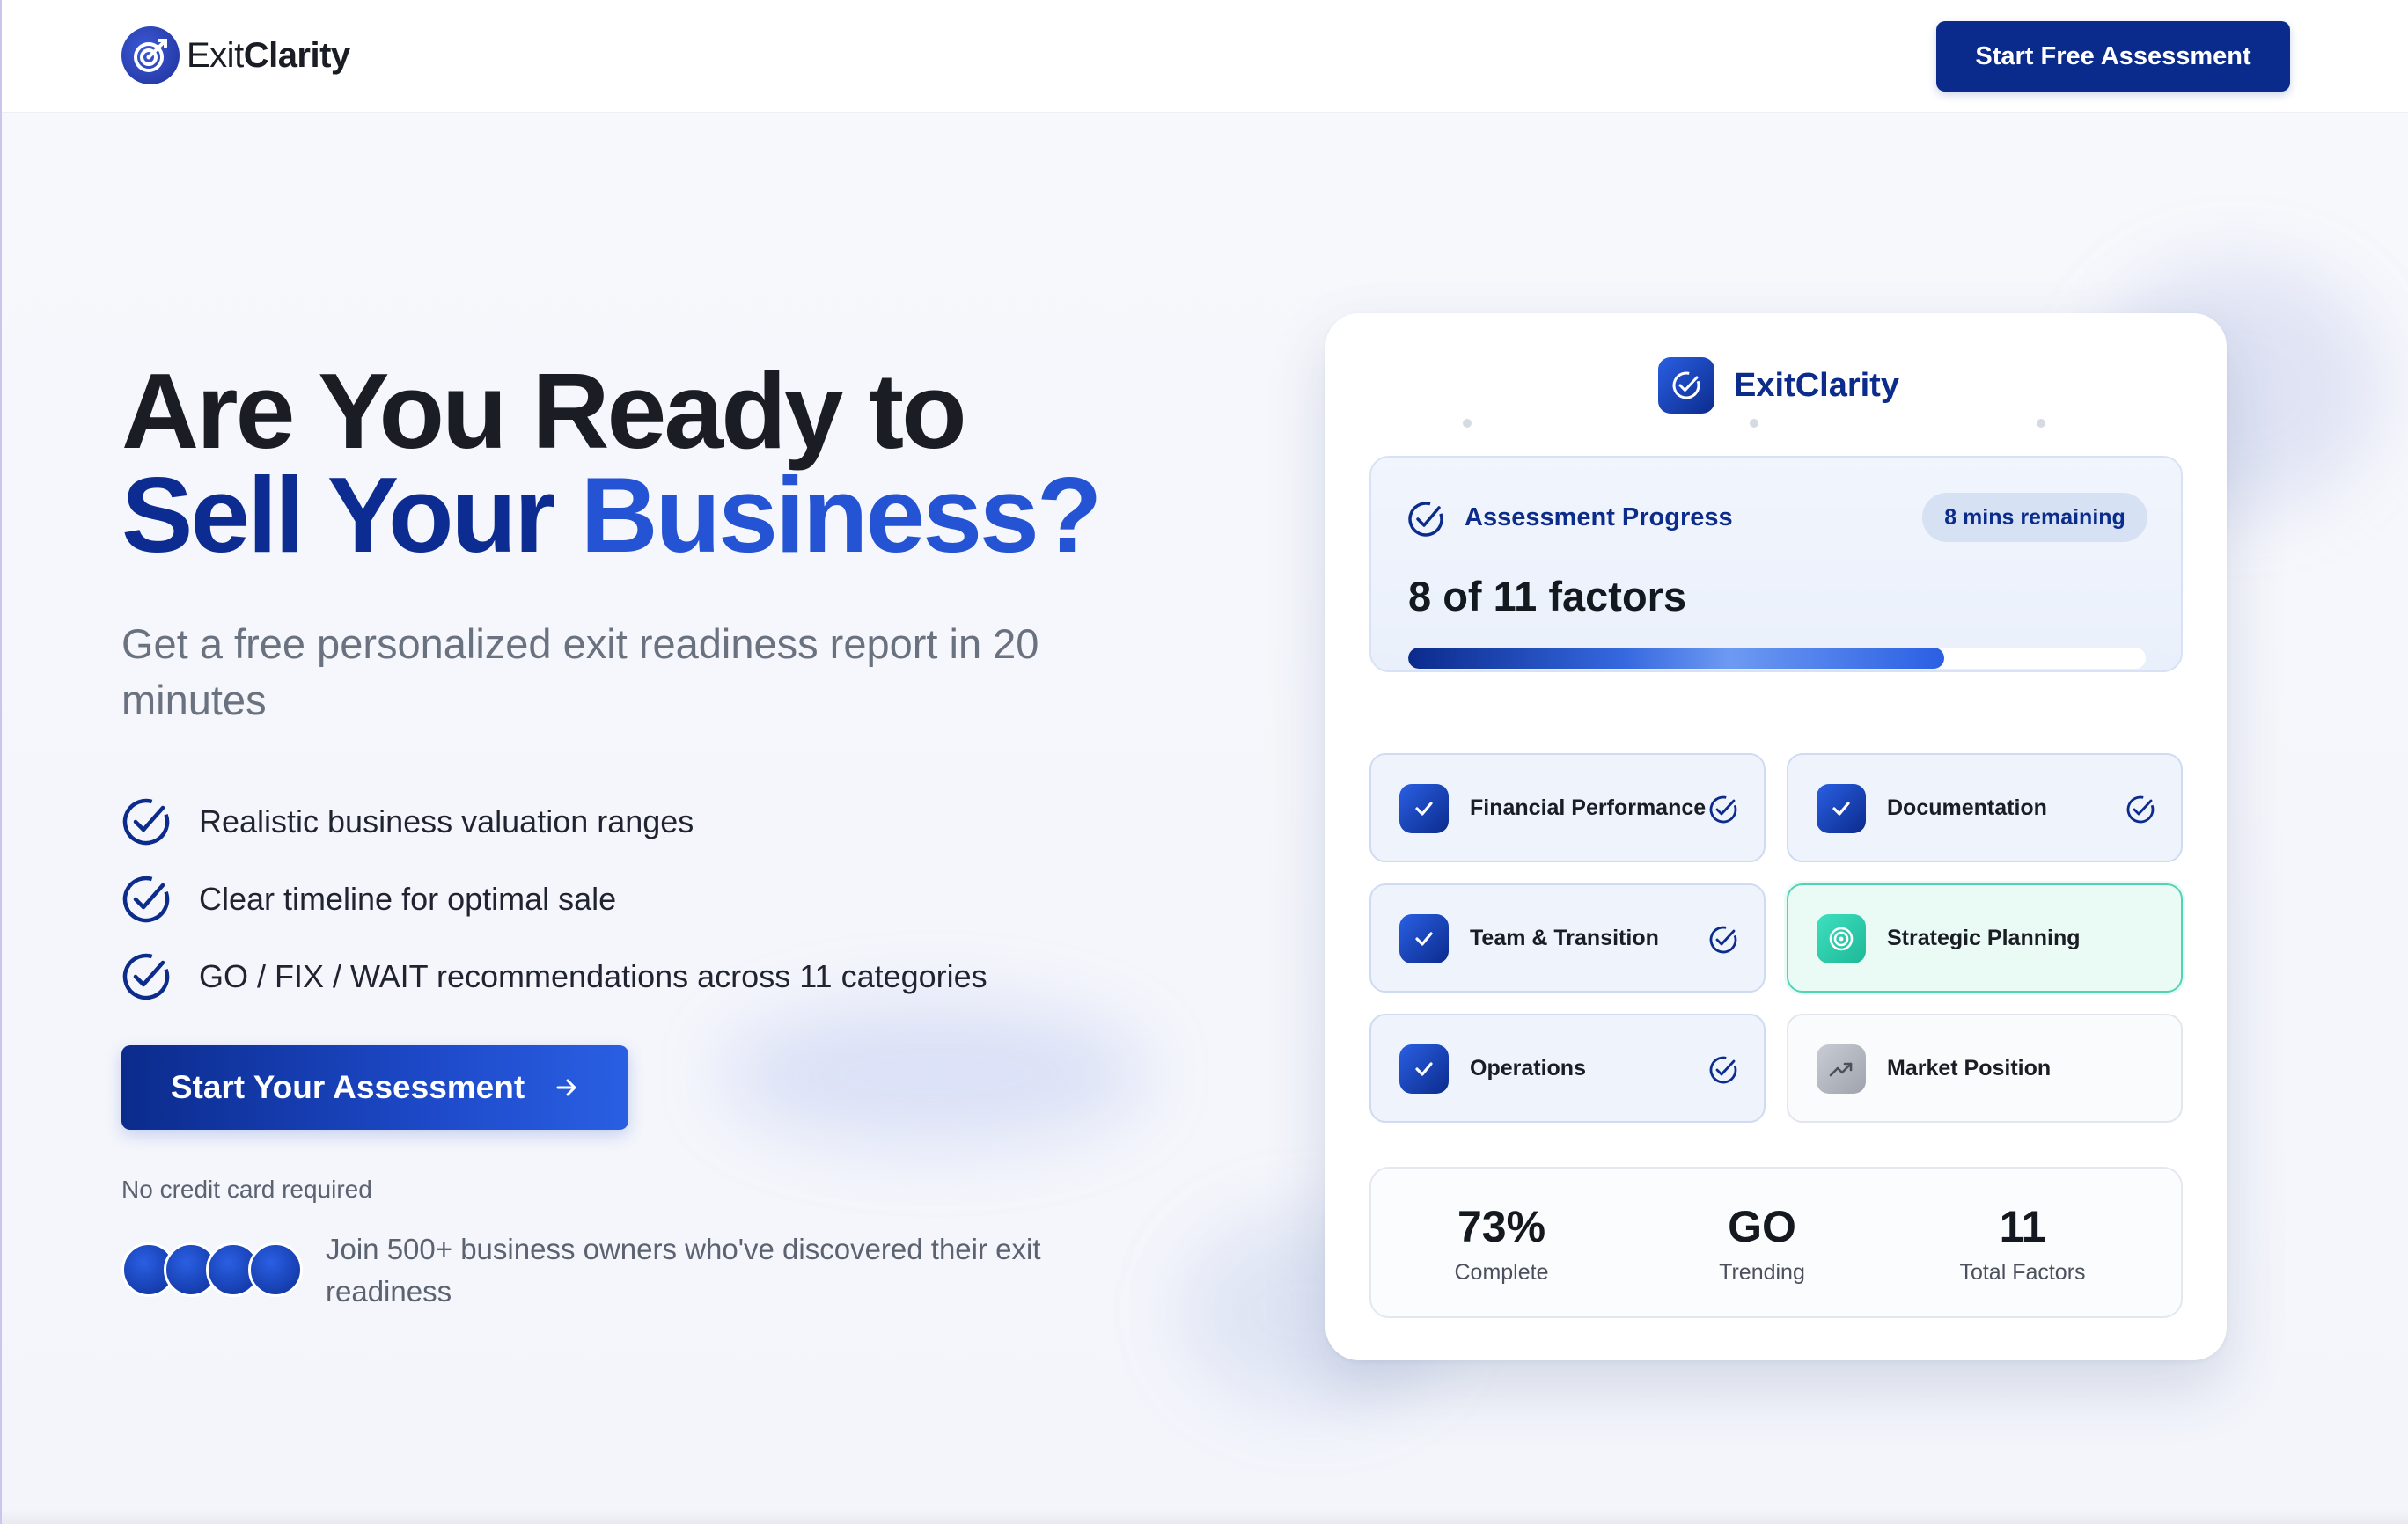 This screenshot has height=1524, width=2408. I want to click on stat-total-factors: 11 Total Factors, so click(2022, 1243).